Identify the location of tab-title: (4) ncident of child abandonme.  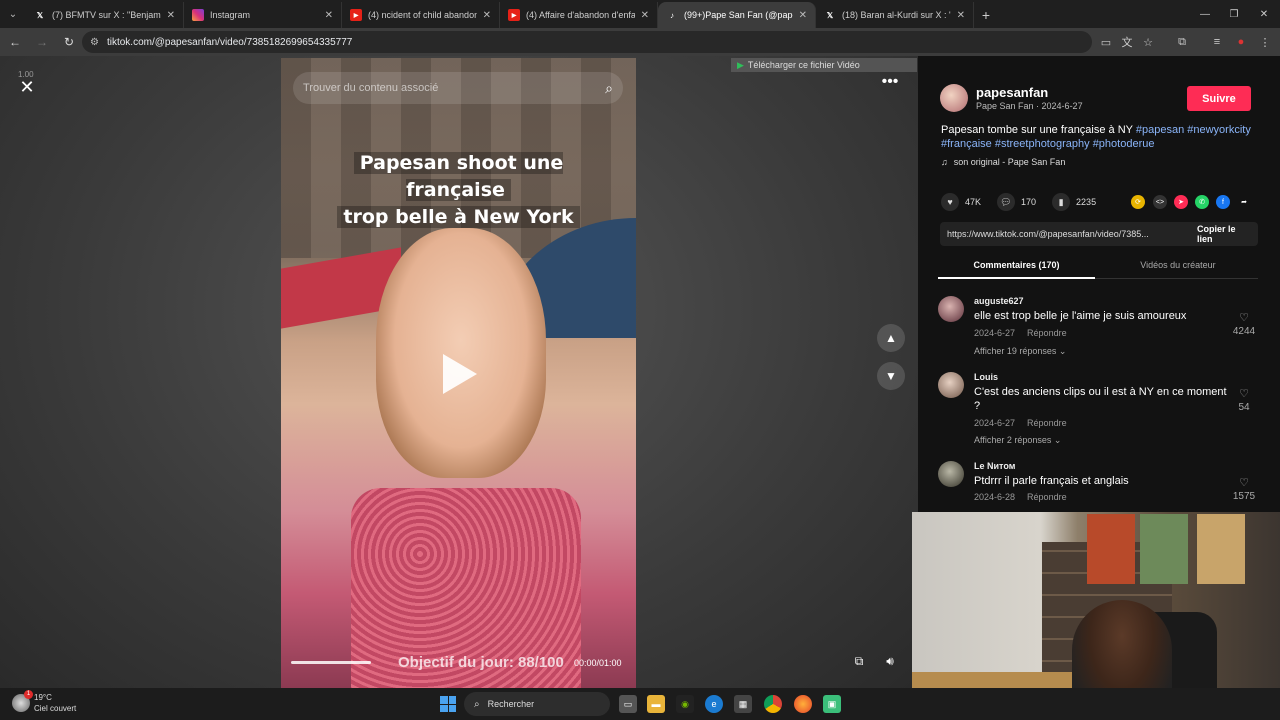
(422, 15).